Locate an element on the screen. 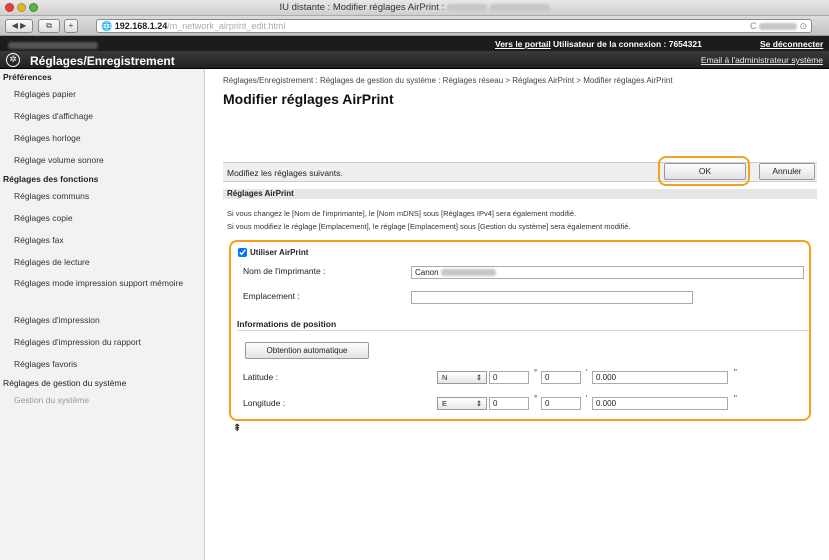  portal-link: Vers le portail is located at coordinates (523, 44).